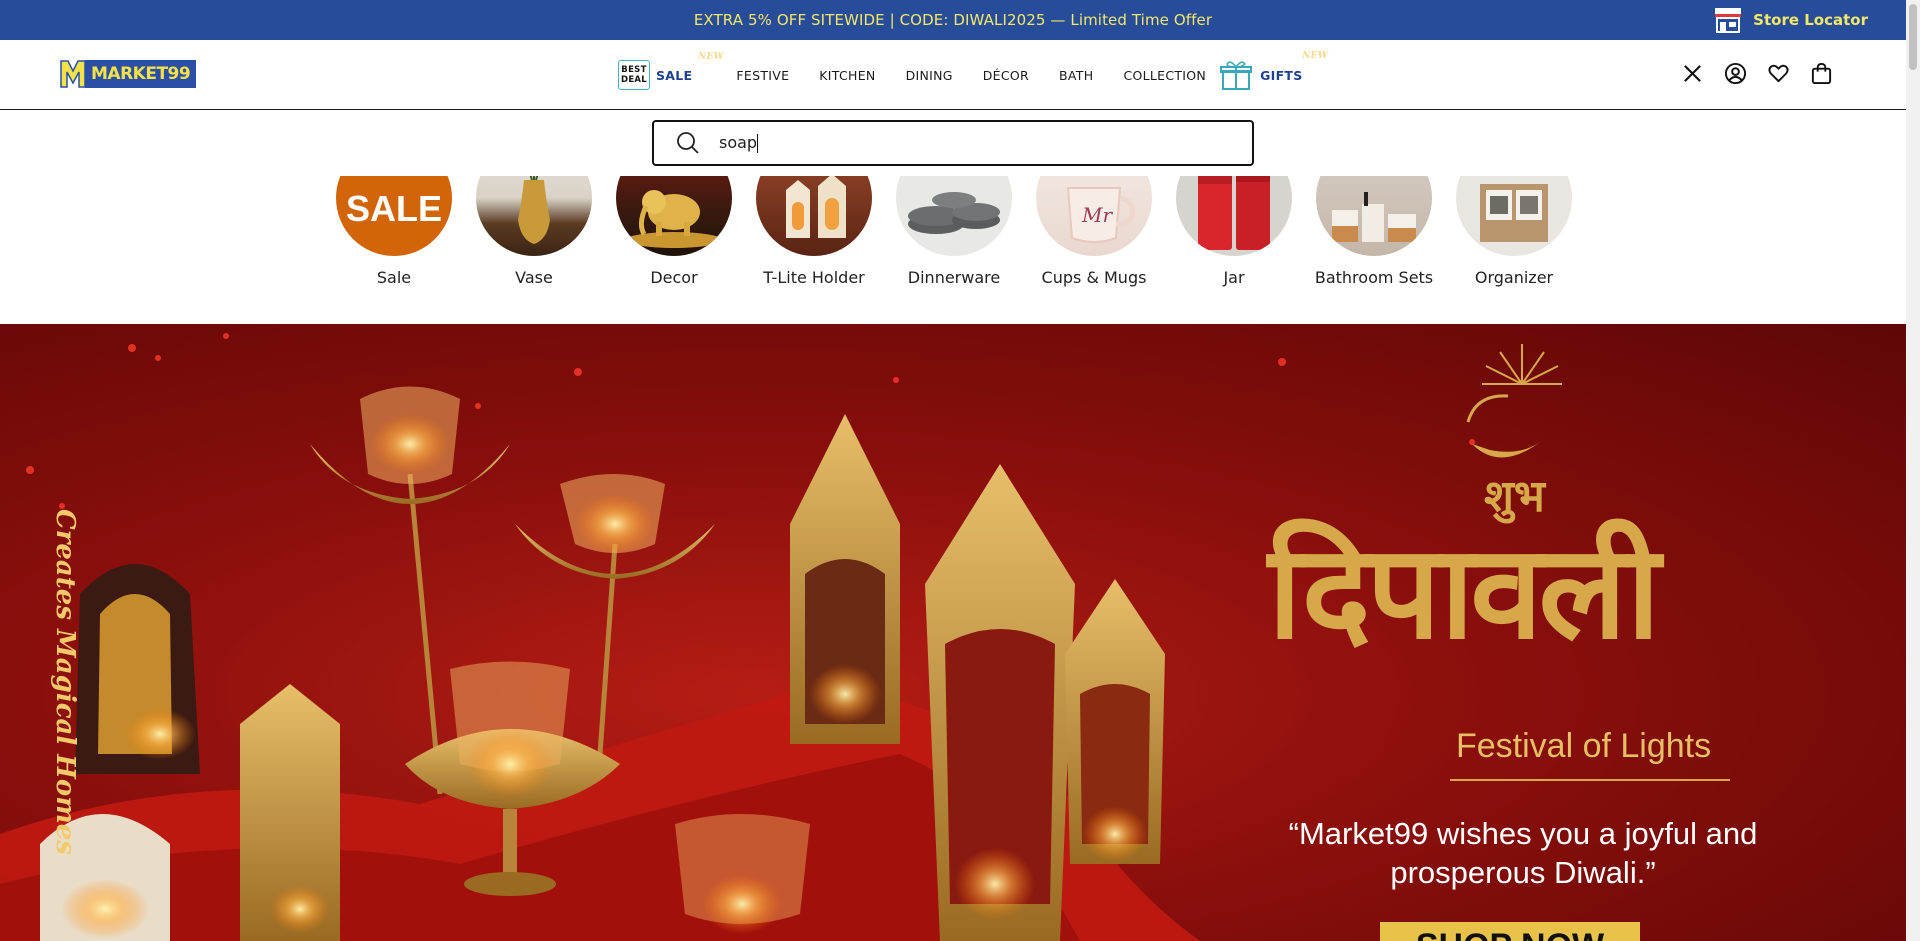  Describe the element at coordinates (1735, 73) in the screenshot. I see `account-icon` at that location.